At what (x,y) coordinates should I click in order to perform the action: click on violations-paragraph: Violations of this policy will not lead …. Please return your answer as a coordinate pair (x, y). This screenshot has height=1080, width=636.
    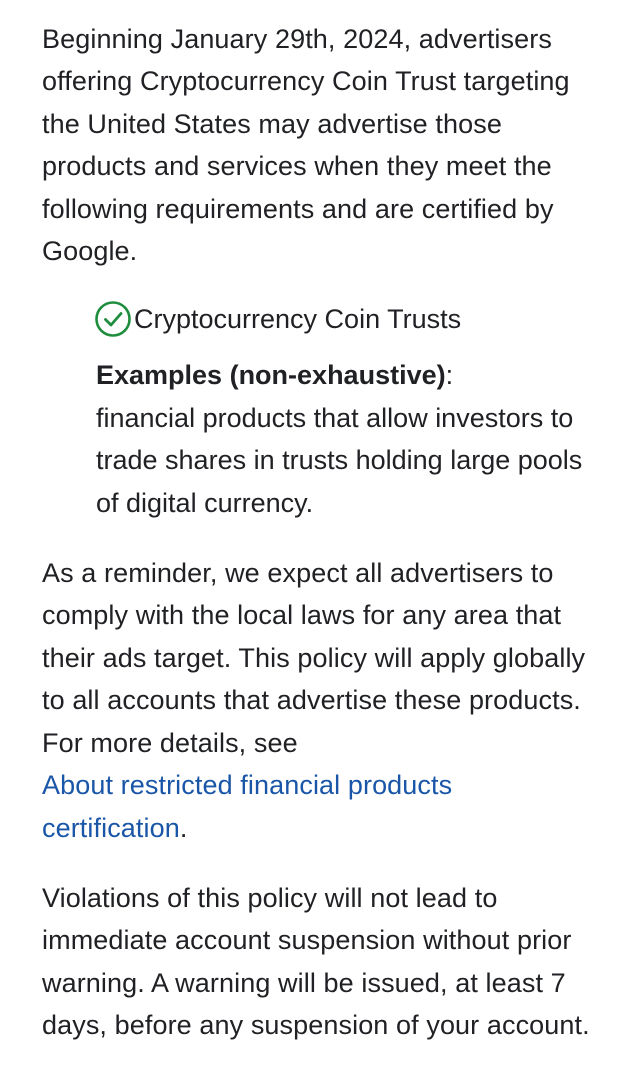
    Looking at the image, I should click on (316, 961).